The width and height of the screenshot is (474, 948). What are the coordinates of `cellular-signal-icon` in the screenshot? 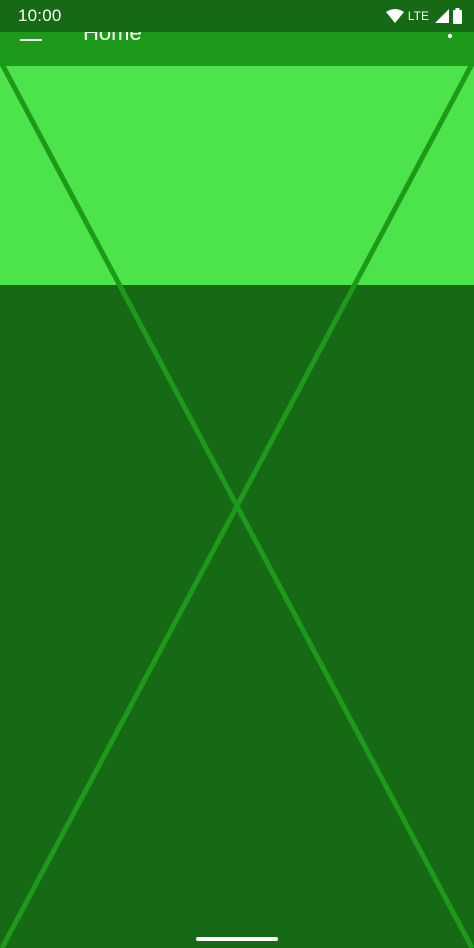 It's located at (442, 16).